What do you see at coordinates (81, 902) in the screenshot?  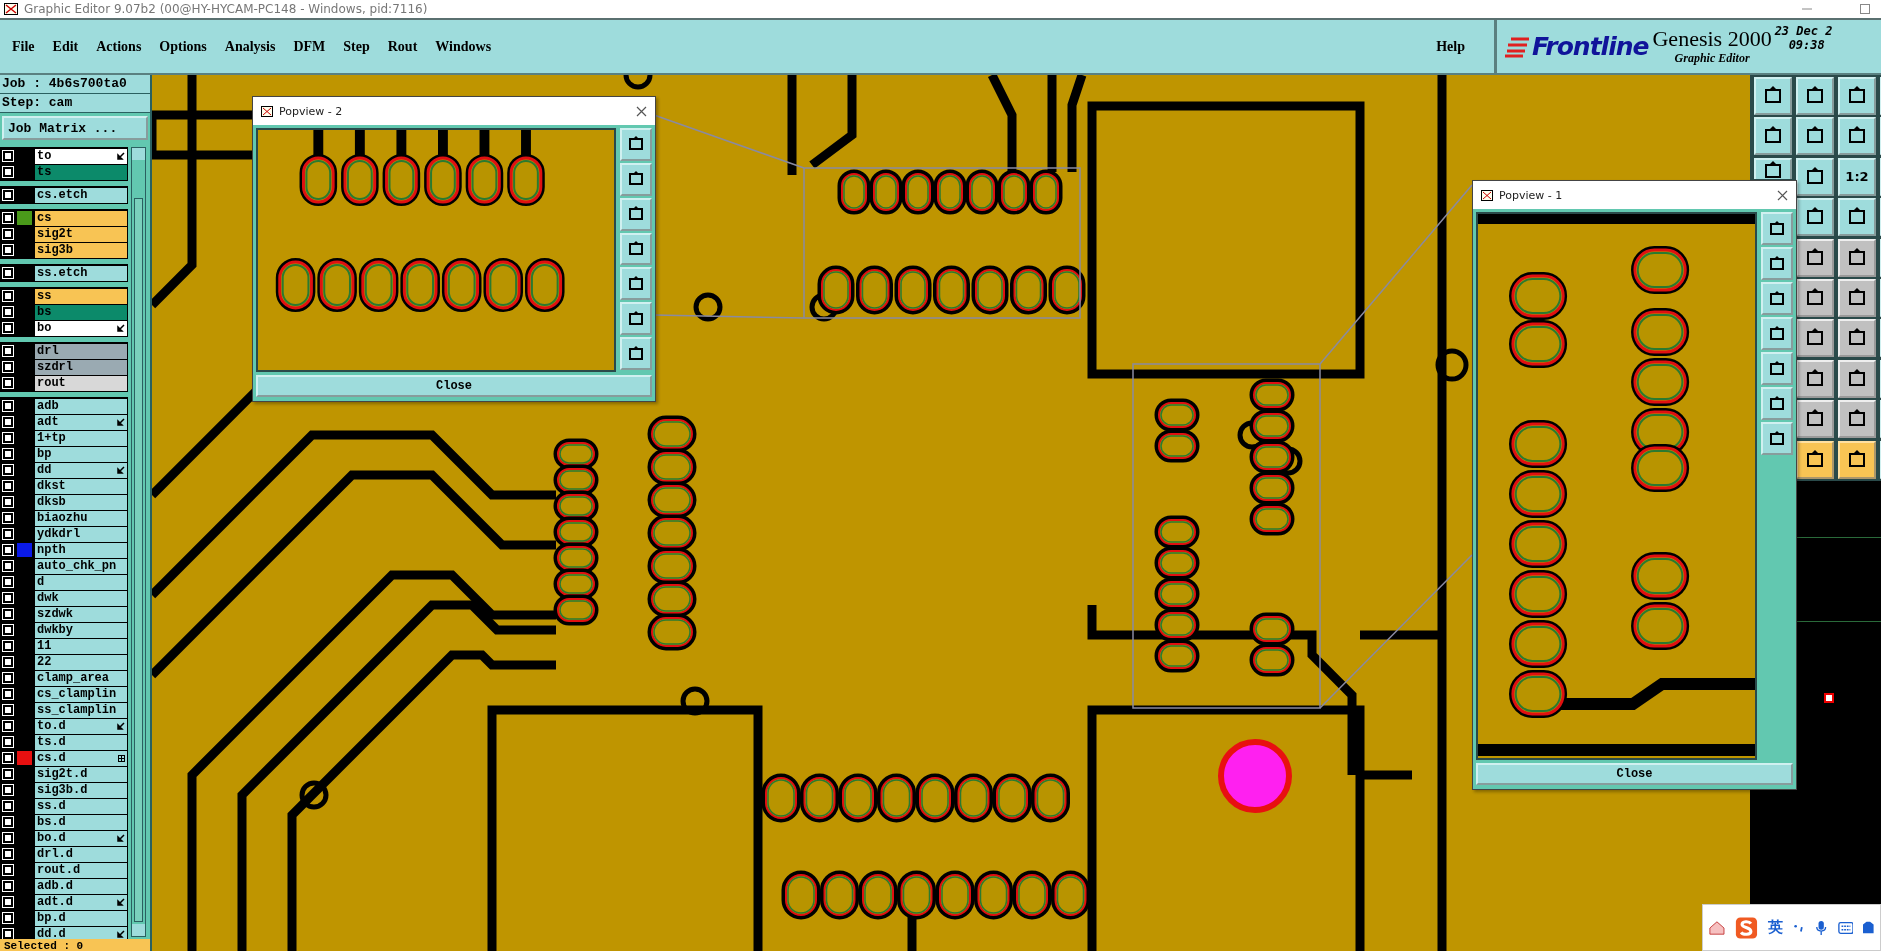 I see `layer-name: adt.d` at bounding box center [81, 902].